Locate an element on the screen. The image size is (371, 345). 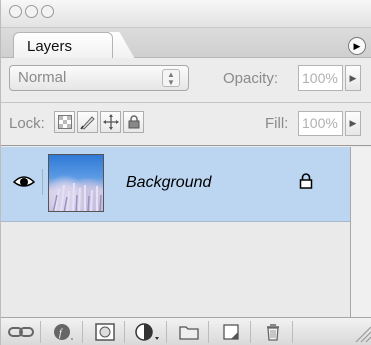
lock-image-pixels-icon is located at coordinates (87, 123).